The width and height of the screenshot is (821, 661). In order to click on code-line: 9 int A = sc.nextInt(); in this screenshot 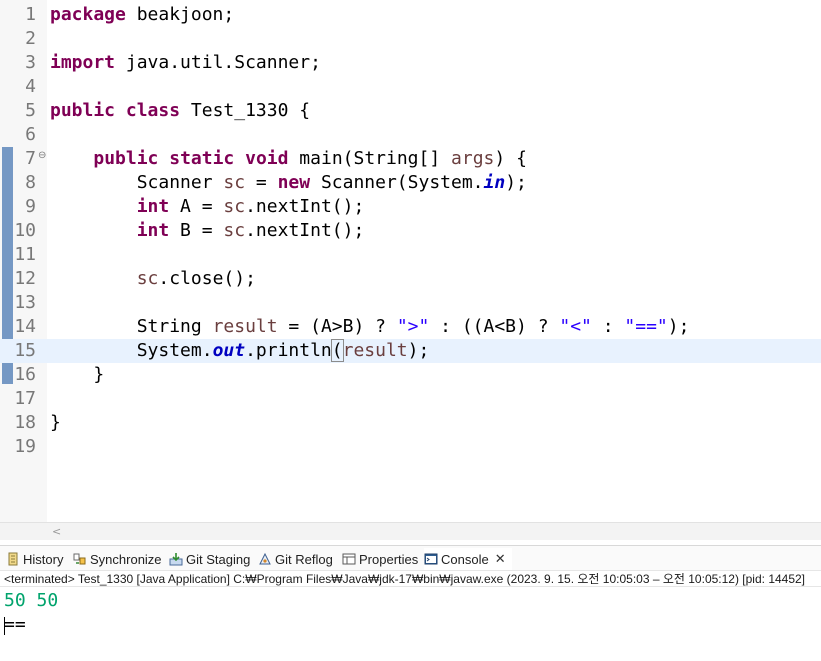, I will do `click(410, 207)`.